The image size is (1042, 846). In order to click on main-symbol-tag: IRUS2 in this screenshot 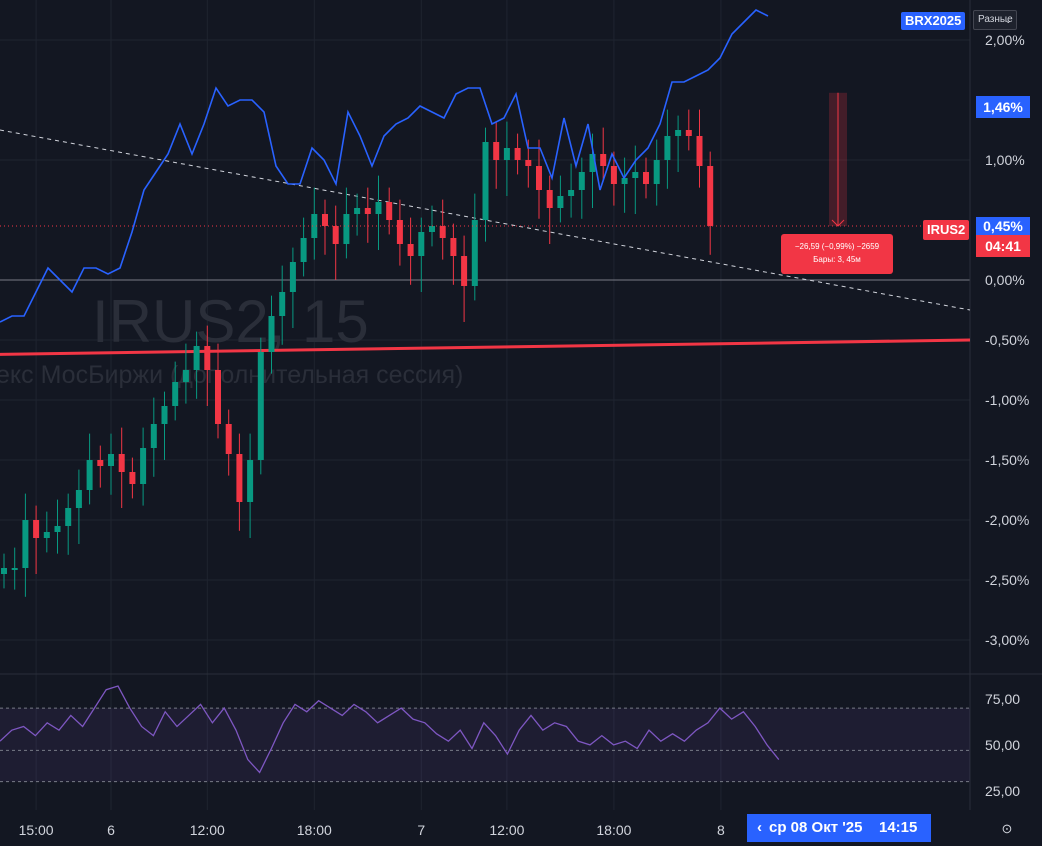, I will do `click(946, 230)`.